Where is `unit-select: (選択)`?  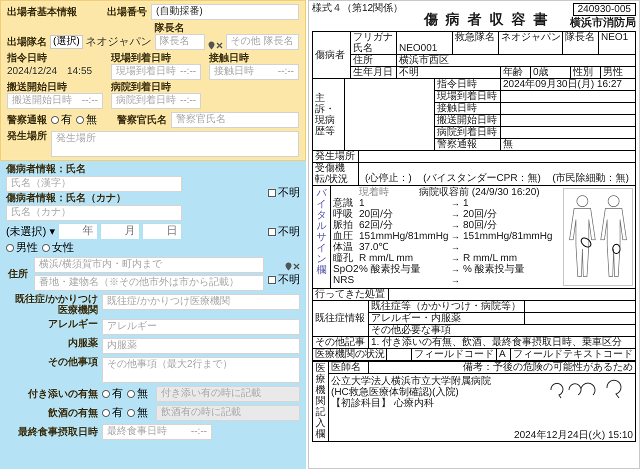
unit-select: (選択) is located at coordinates (66, 42).